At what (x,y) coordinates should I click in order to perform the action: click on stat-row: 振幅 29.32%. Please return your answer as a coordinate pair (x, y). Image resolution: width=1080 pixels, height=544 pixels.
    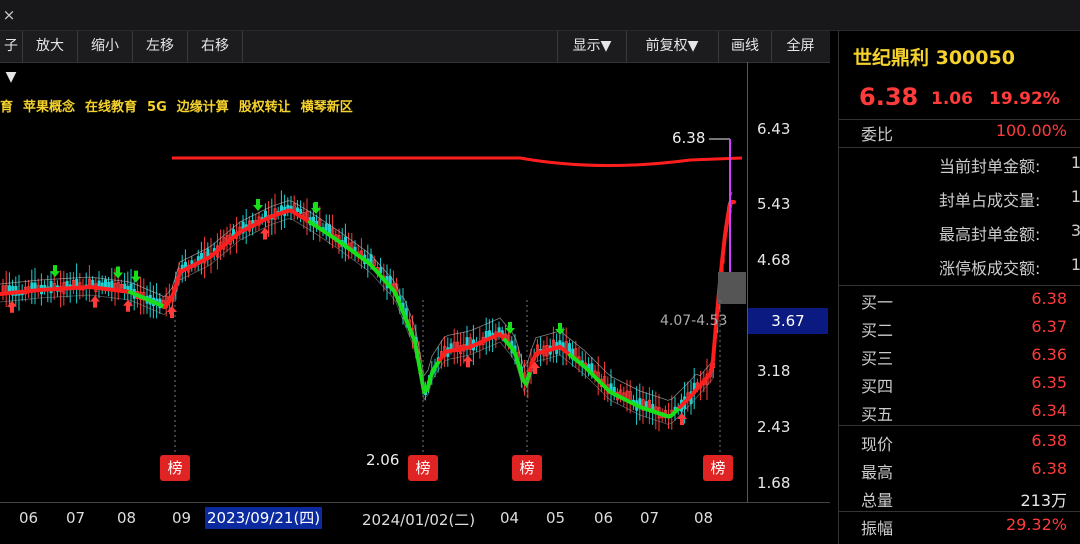
    Looking at the image, I should click on (959, 529).